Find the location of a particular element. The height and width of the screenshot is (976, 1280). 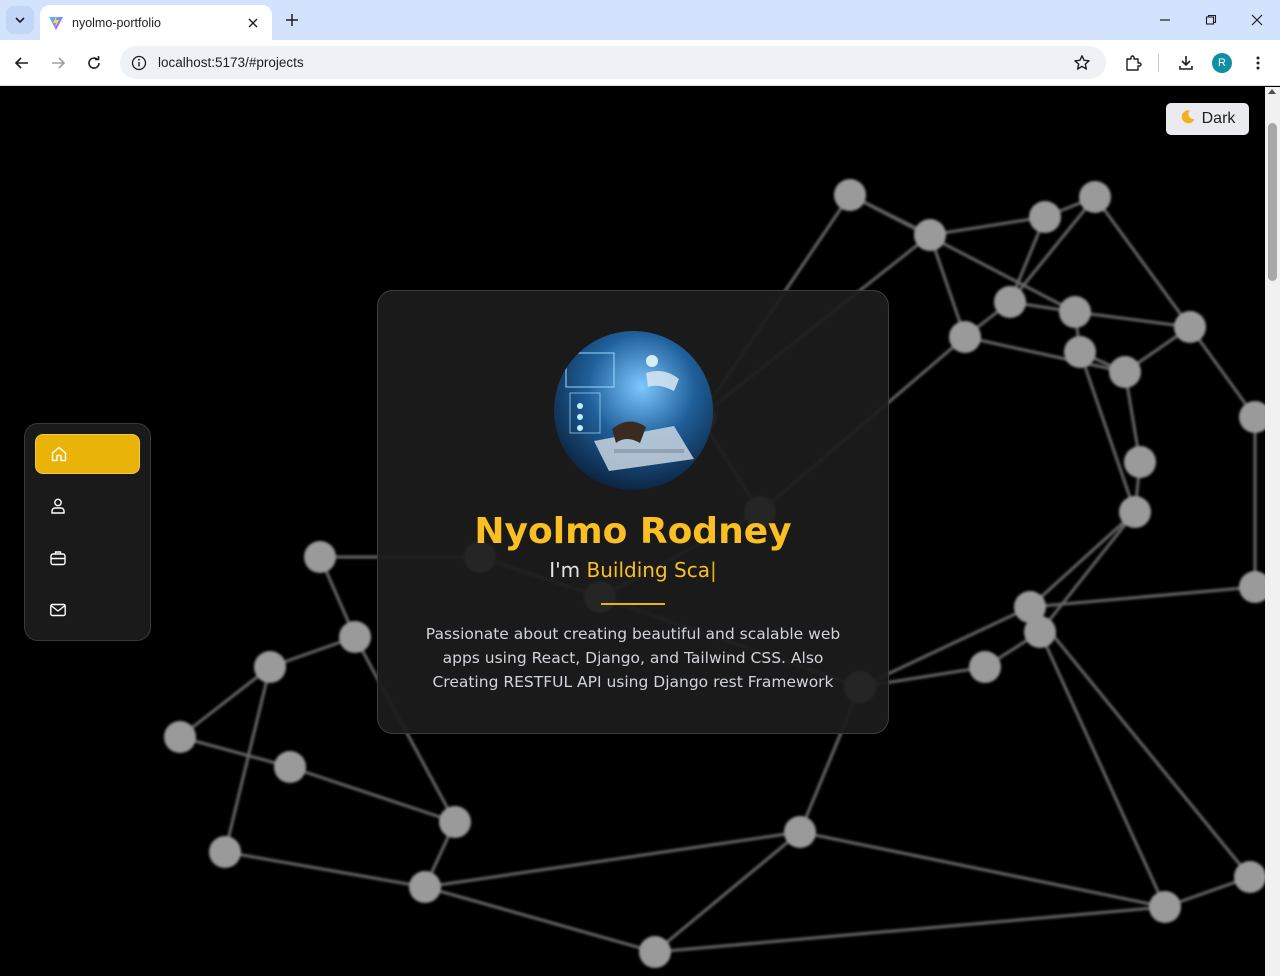

chevron-down-icon is located at coordinates (20, 20).